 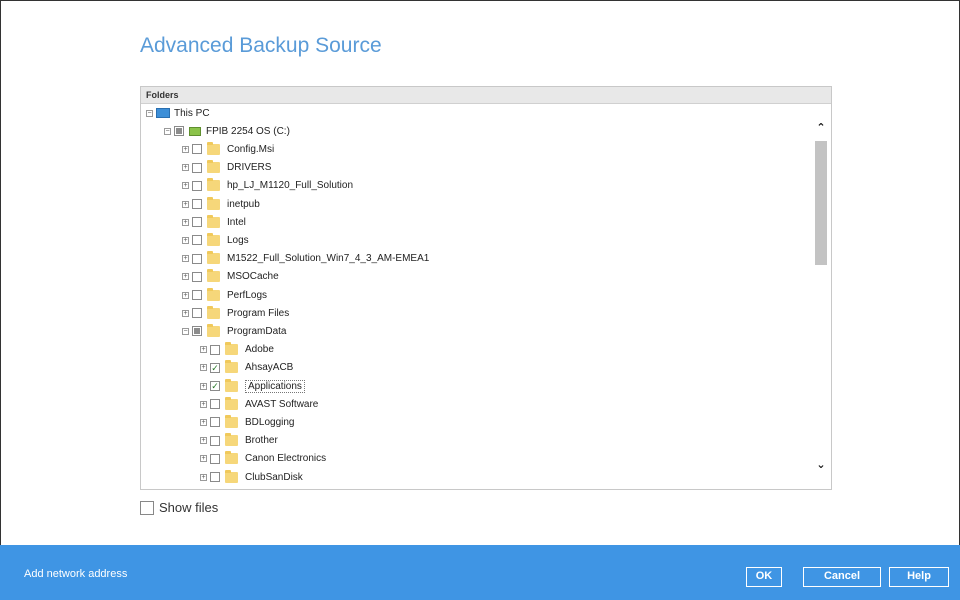 What do you see at coordinates (821, 296) in the screenshot?
I see `tree-scrollbar: ⌃ ⌄` at bounding box center [821, 296].